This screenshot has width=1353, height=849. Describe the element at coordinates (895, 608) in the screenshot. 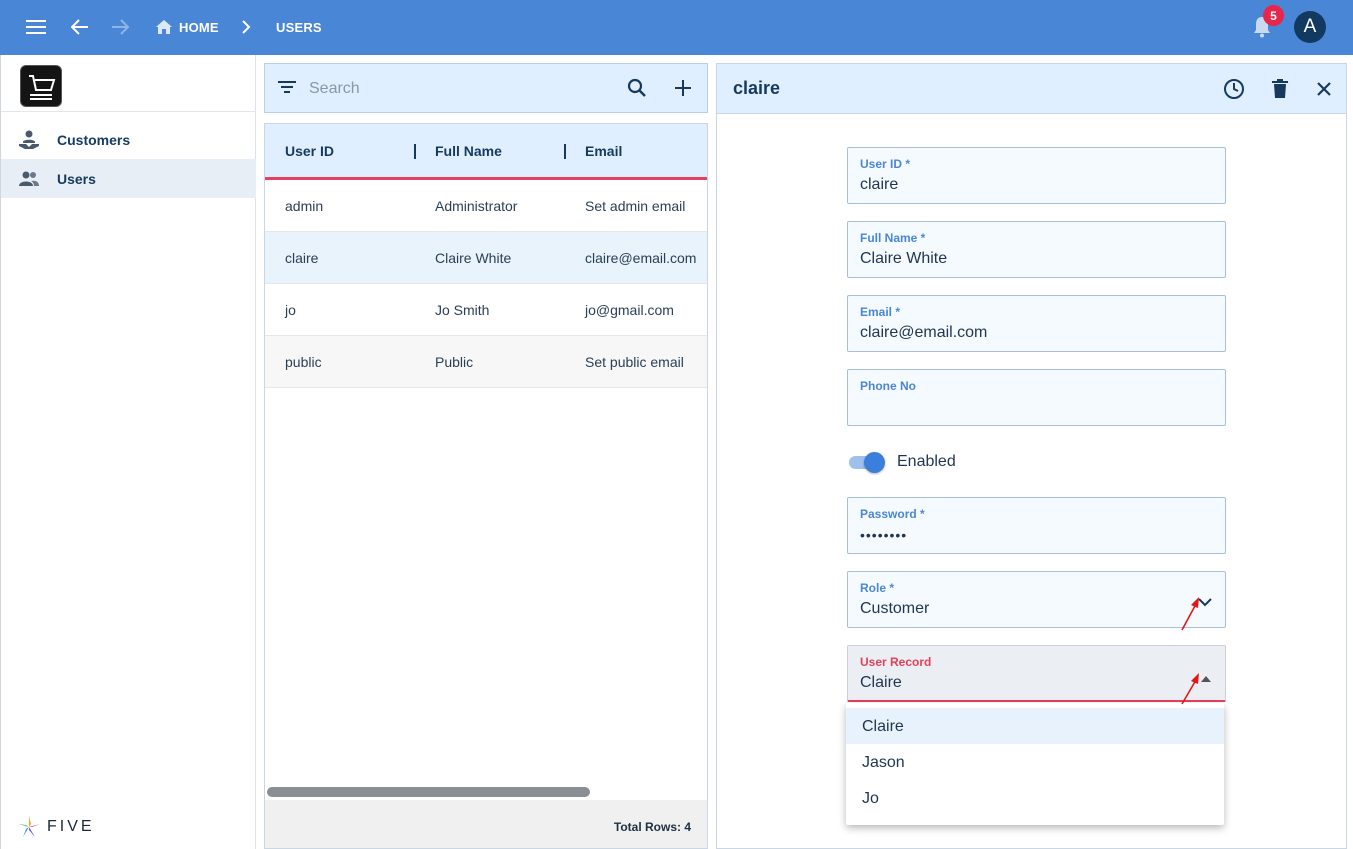

I see `role-value: Customer` at that location.